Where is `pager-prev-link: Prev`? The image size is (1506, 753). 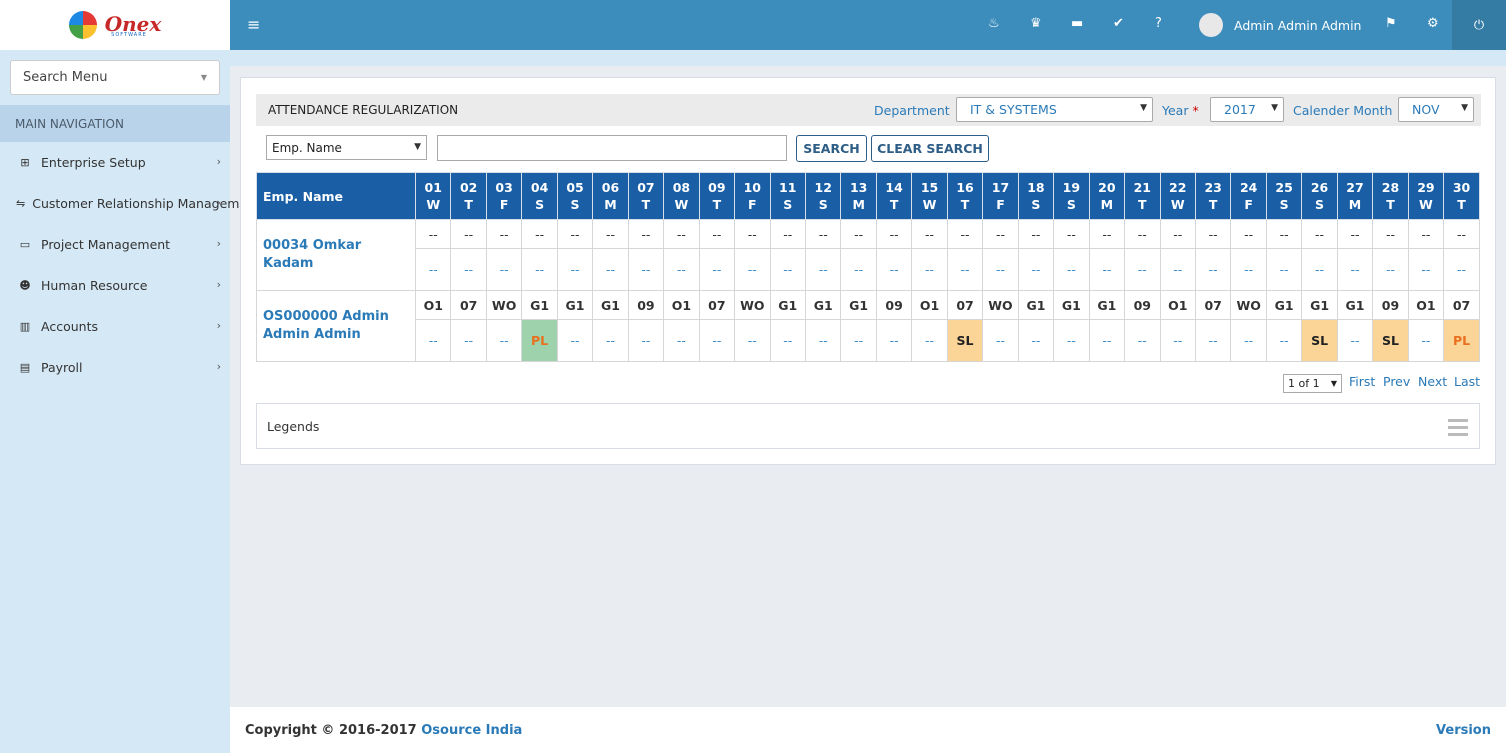
pager-prev-link: Prev is located at coordinates (1396, 381).